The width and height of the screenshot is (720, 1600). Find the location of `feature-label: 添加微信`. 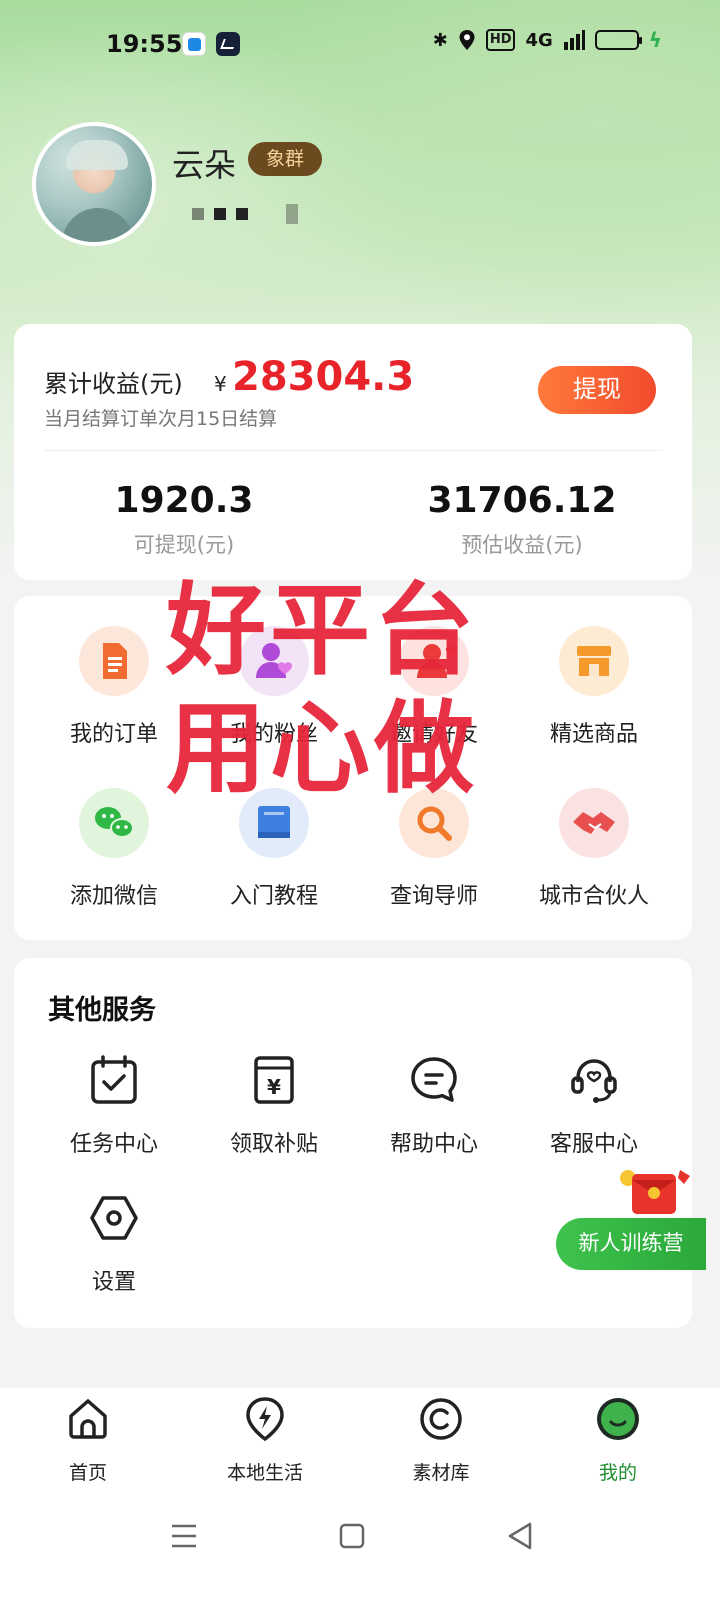

feature-label: 添加微信 is located at coordinates (113, 896).